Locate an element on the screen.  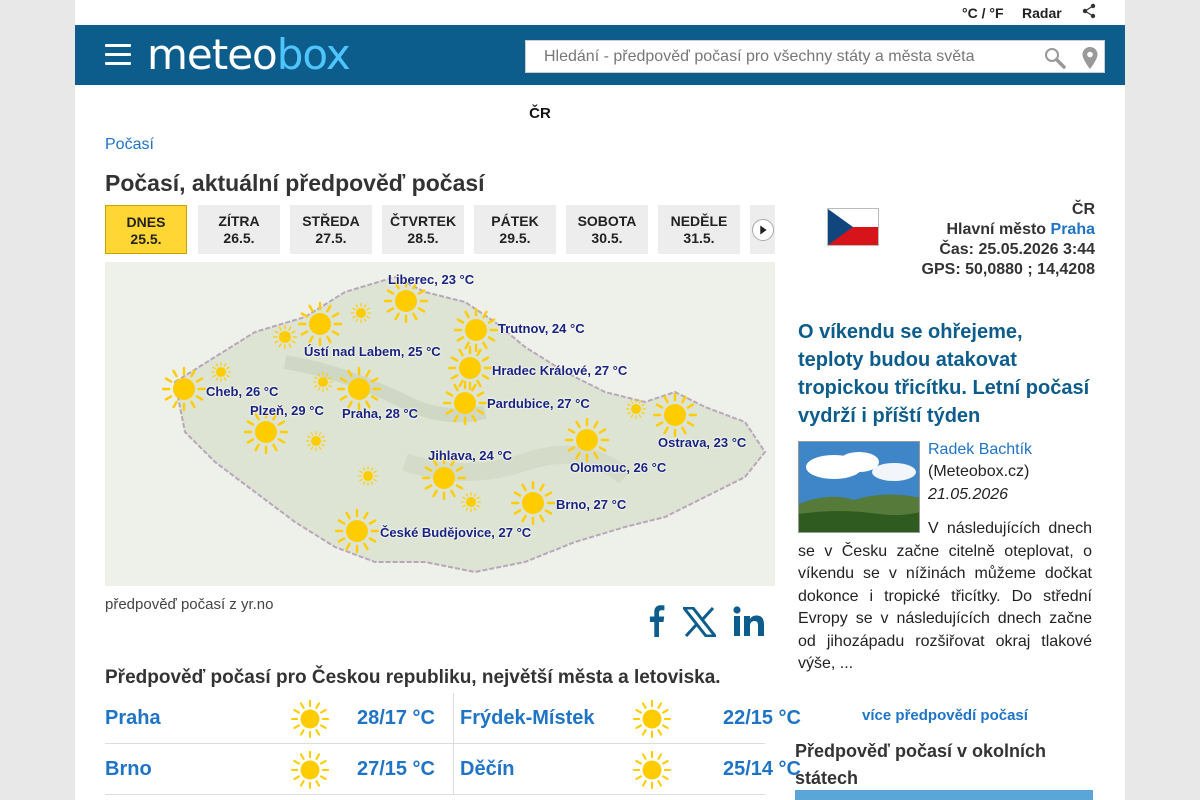
forecast-city: Brno is located at coordinates (128, 769).